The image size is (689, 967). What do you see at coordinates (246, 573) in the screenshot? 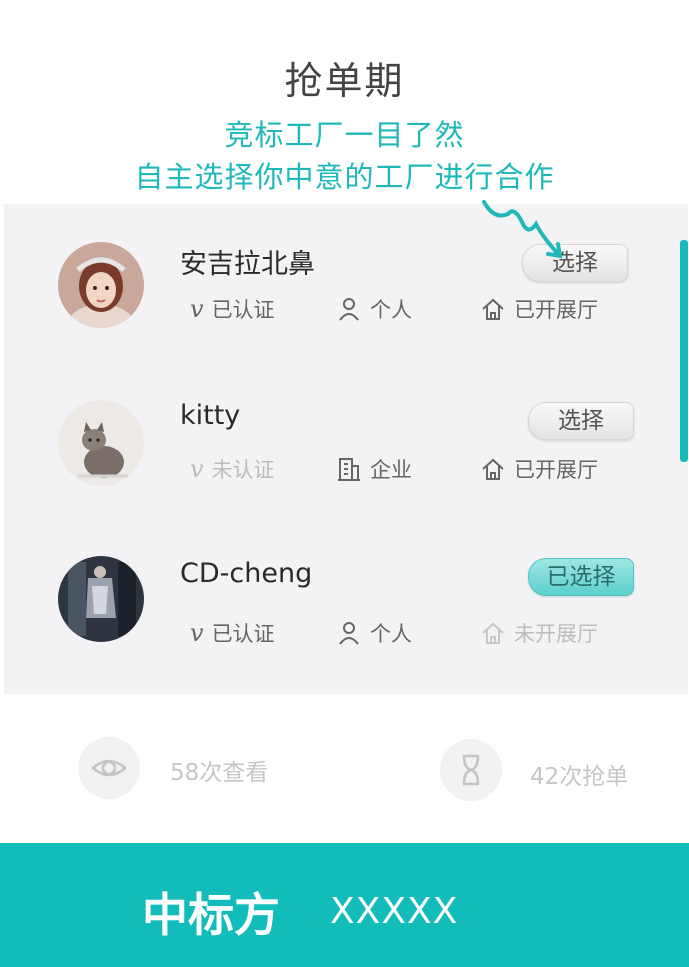
I see `factory-name: CD-cheng` at bounding box center [246, 573].